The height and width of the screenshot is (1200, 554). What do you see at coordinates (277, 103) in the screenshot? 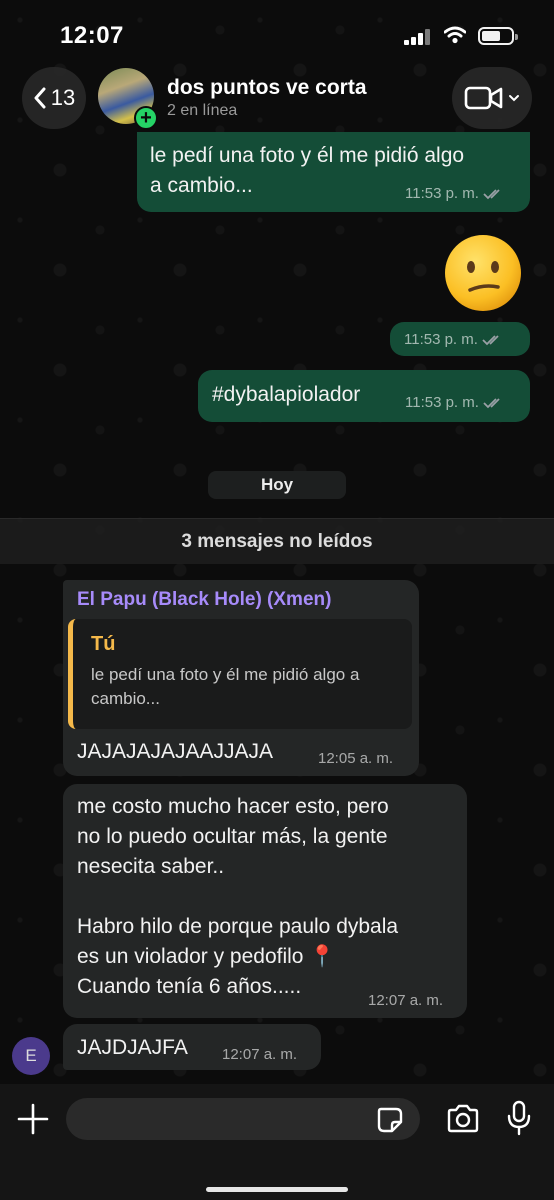
I see `chat-header: 13 + dos puntos ve corta 2 en línea` at bounding box center [277, 103].